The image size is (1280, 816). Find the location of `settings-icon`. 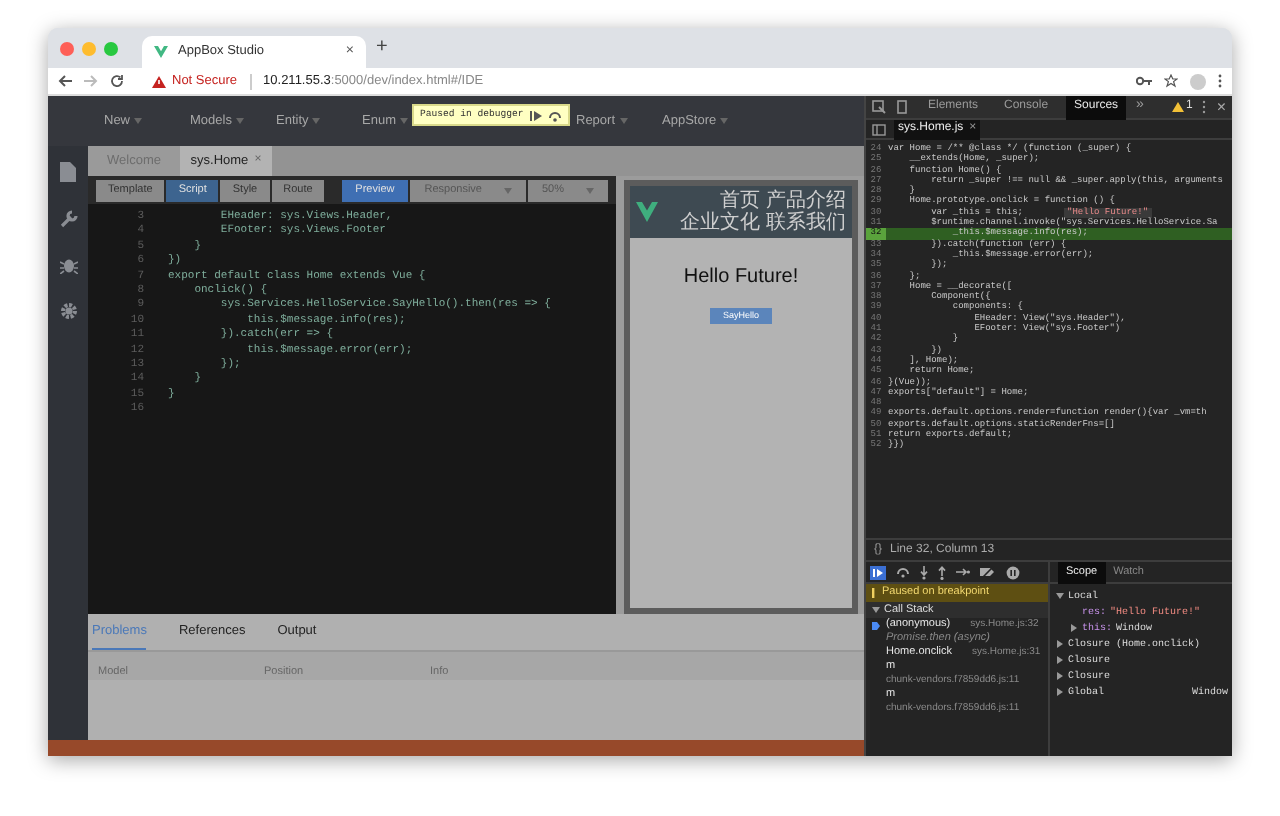

settings-icon is located at coordinates (68, 311).